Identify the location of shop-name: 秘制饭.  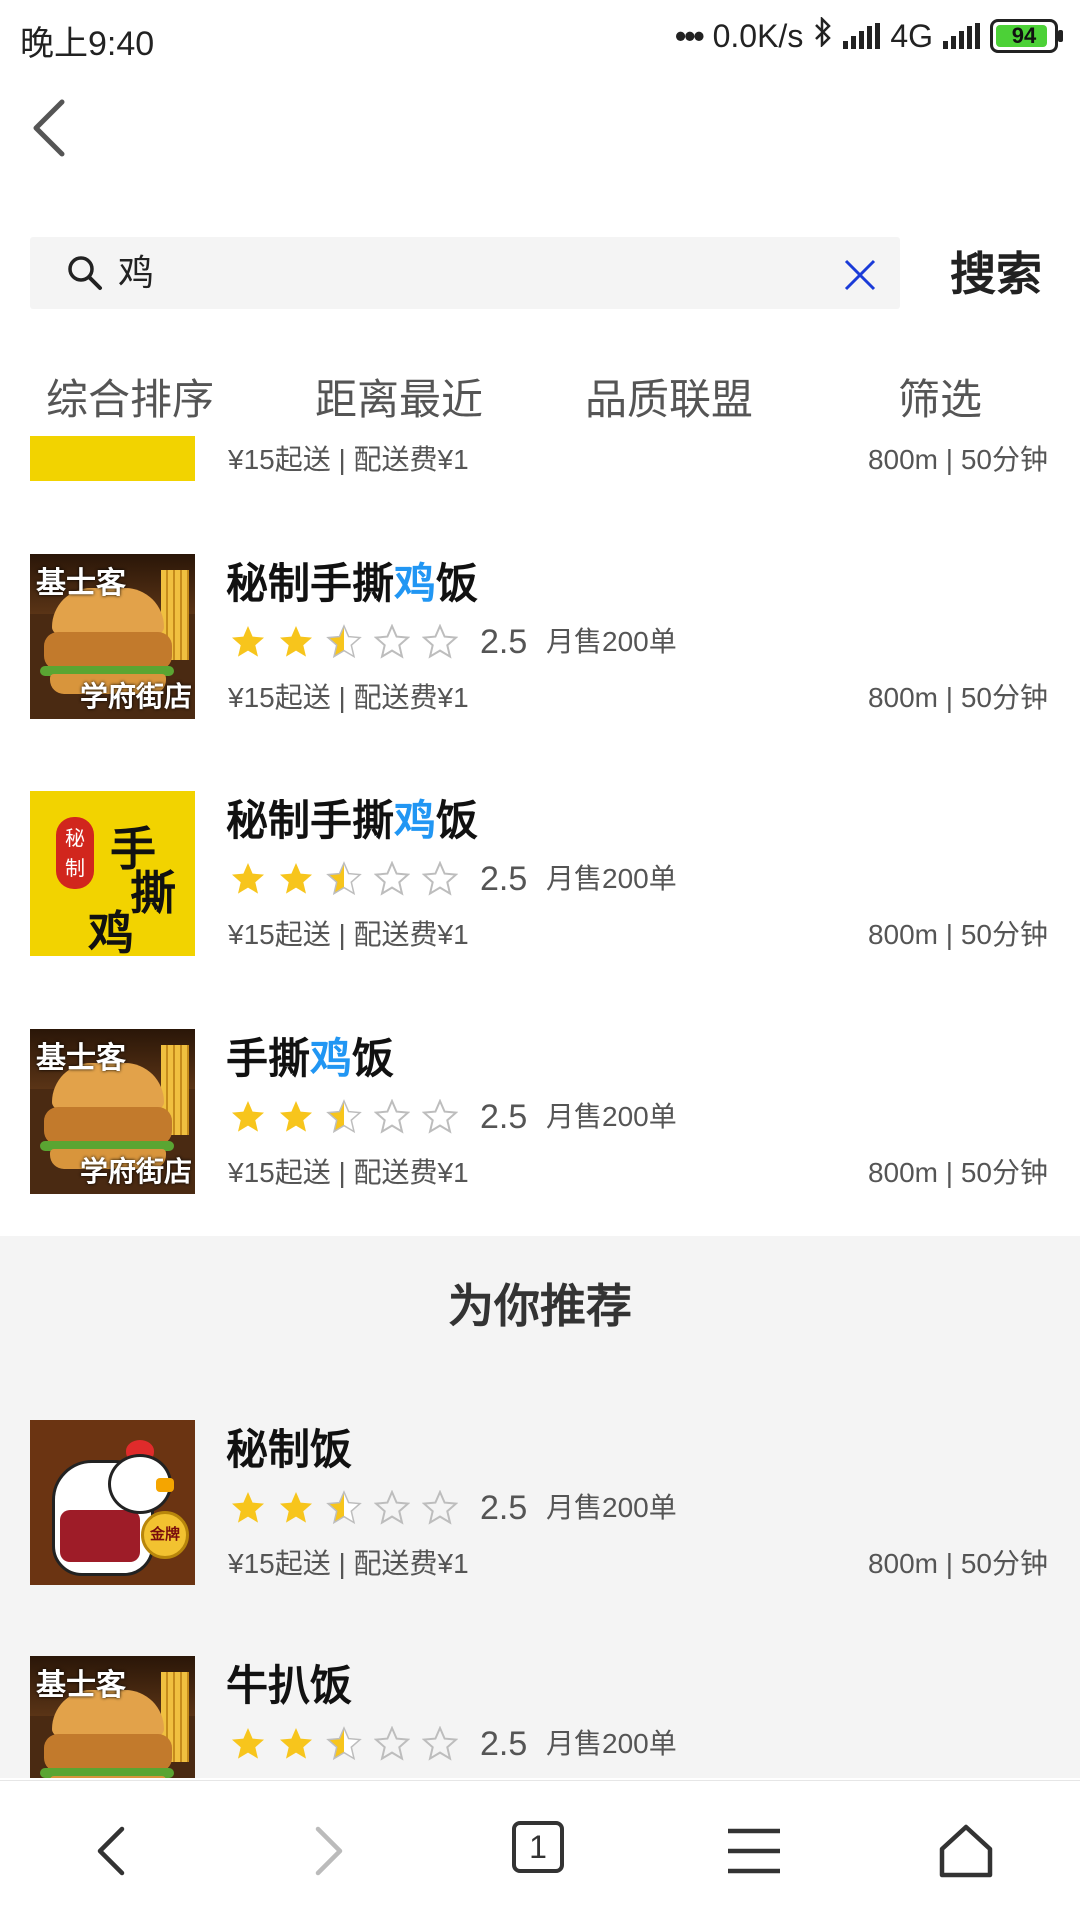
(289, 1449).